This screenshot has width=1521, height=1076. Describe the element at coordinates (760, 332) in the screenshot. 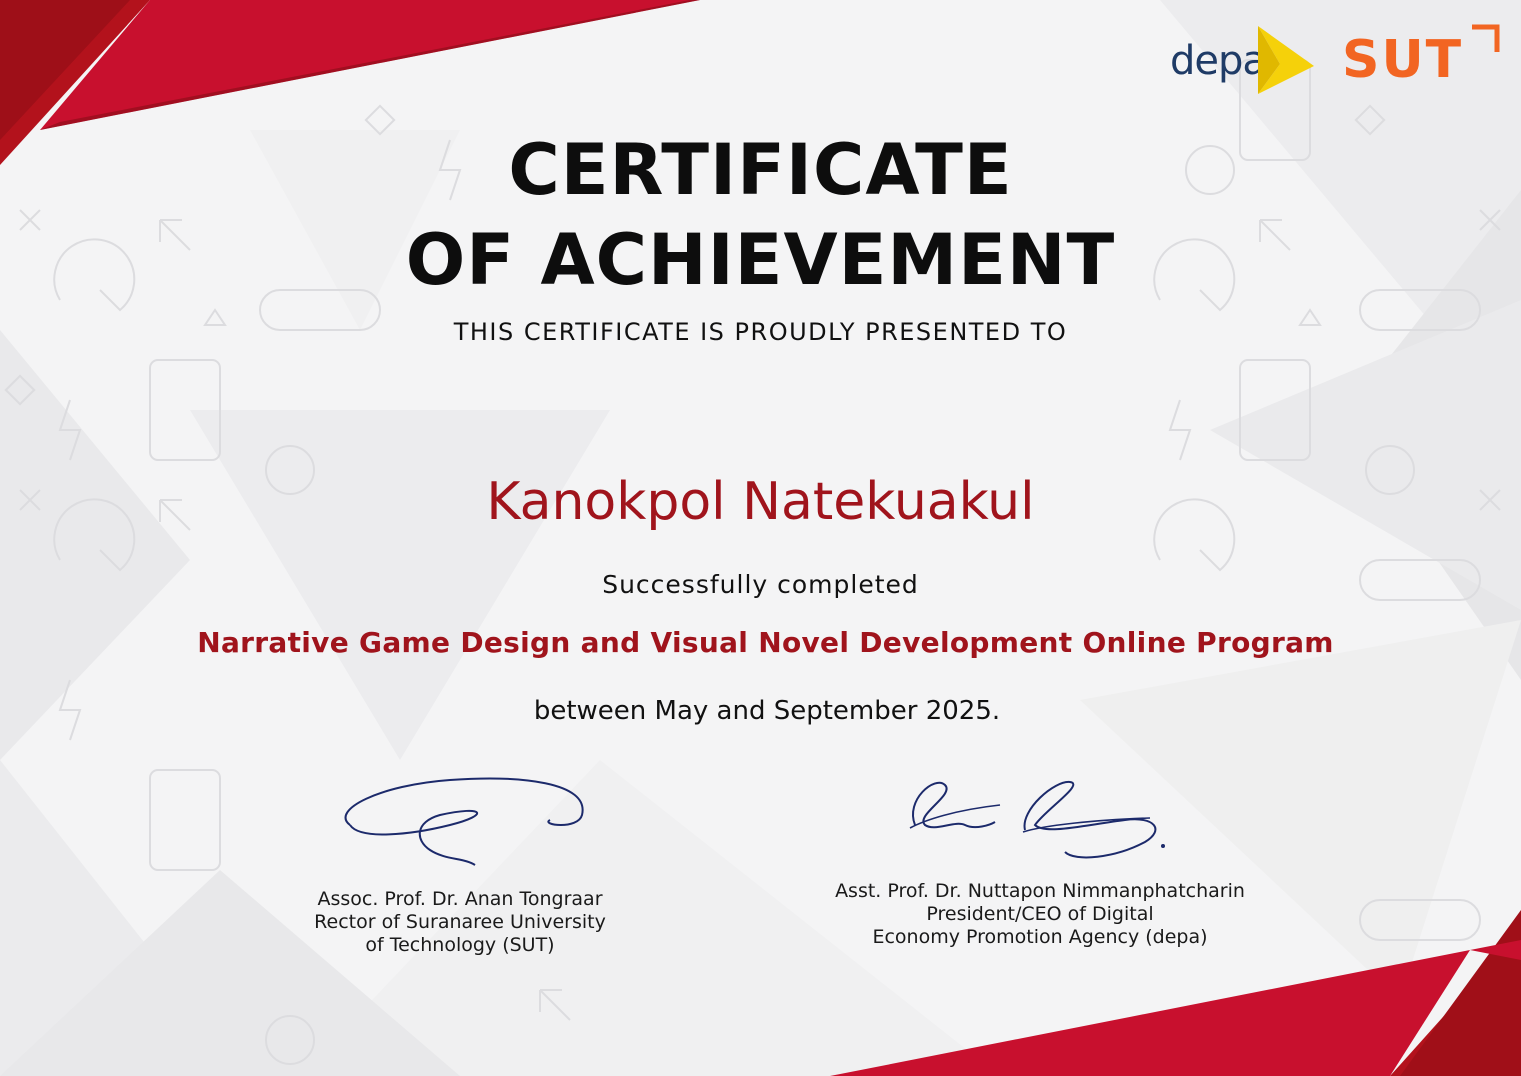

I see `presented-to-text: THIS CERTIFICATE IS PROUDLY PRESENTED TO` at that location.